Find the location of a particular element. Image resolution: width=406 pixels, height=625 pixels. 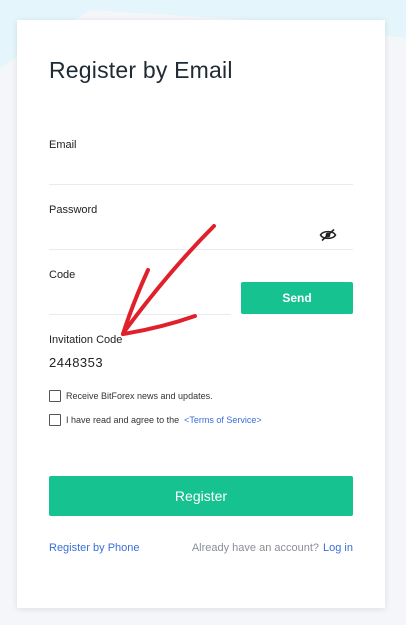

code-label: Code is located at coordinates (62, 275).